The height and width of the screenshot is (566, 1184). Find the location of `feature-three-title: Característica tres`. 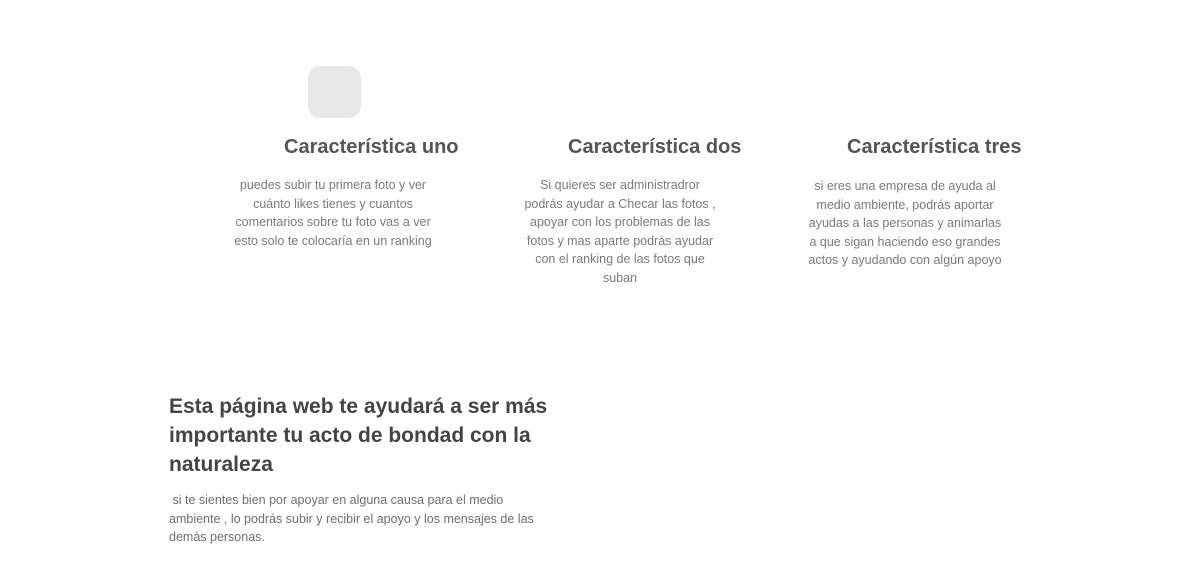

feature-three-title: Característica tres is located at coordinates (934, 147).